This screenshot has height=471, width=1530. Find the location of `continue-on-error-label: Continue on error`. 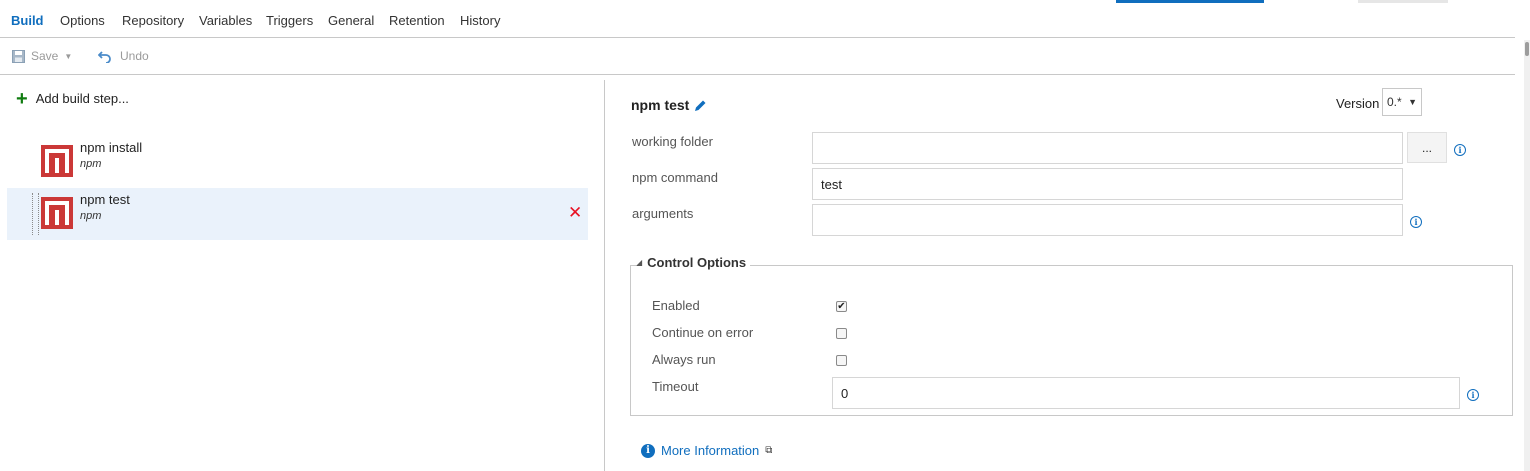

continue-on-error-label: Continue on error is located at coordinates (703, 332).